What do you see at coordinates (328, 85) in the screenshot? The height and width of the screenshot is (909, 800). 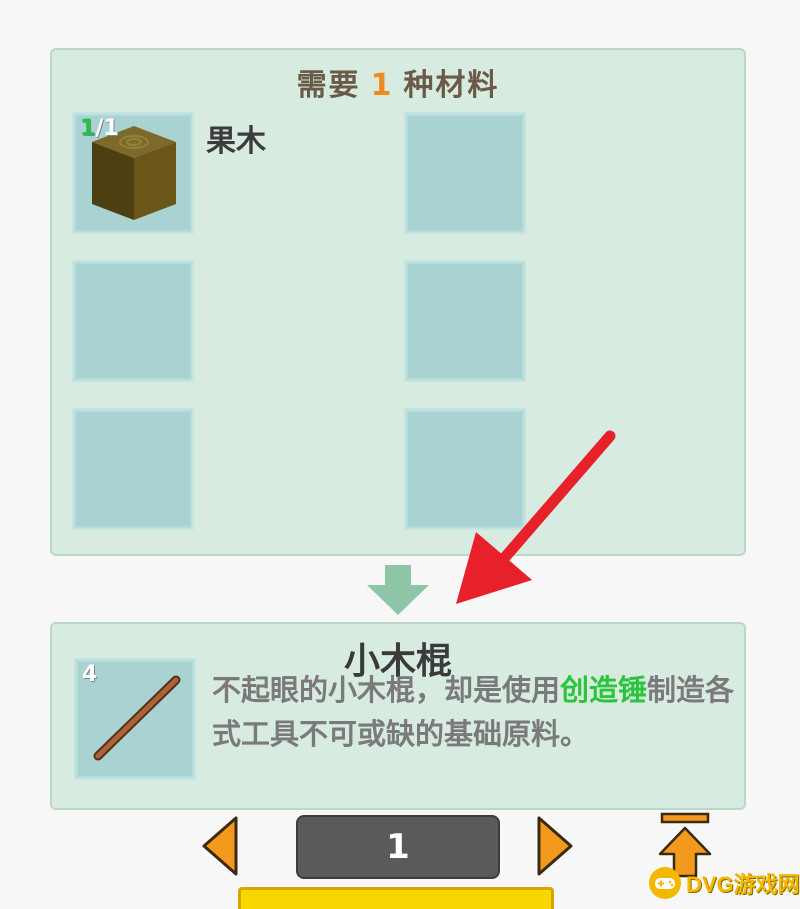 I see `header-prefix: 需要` at bounding box center [328, 85].